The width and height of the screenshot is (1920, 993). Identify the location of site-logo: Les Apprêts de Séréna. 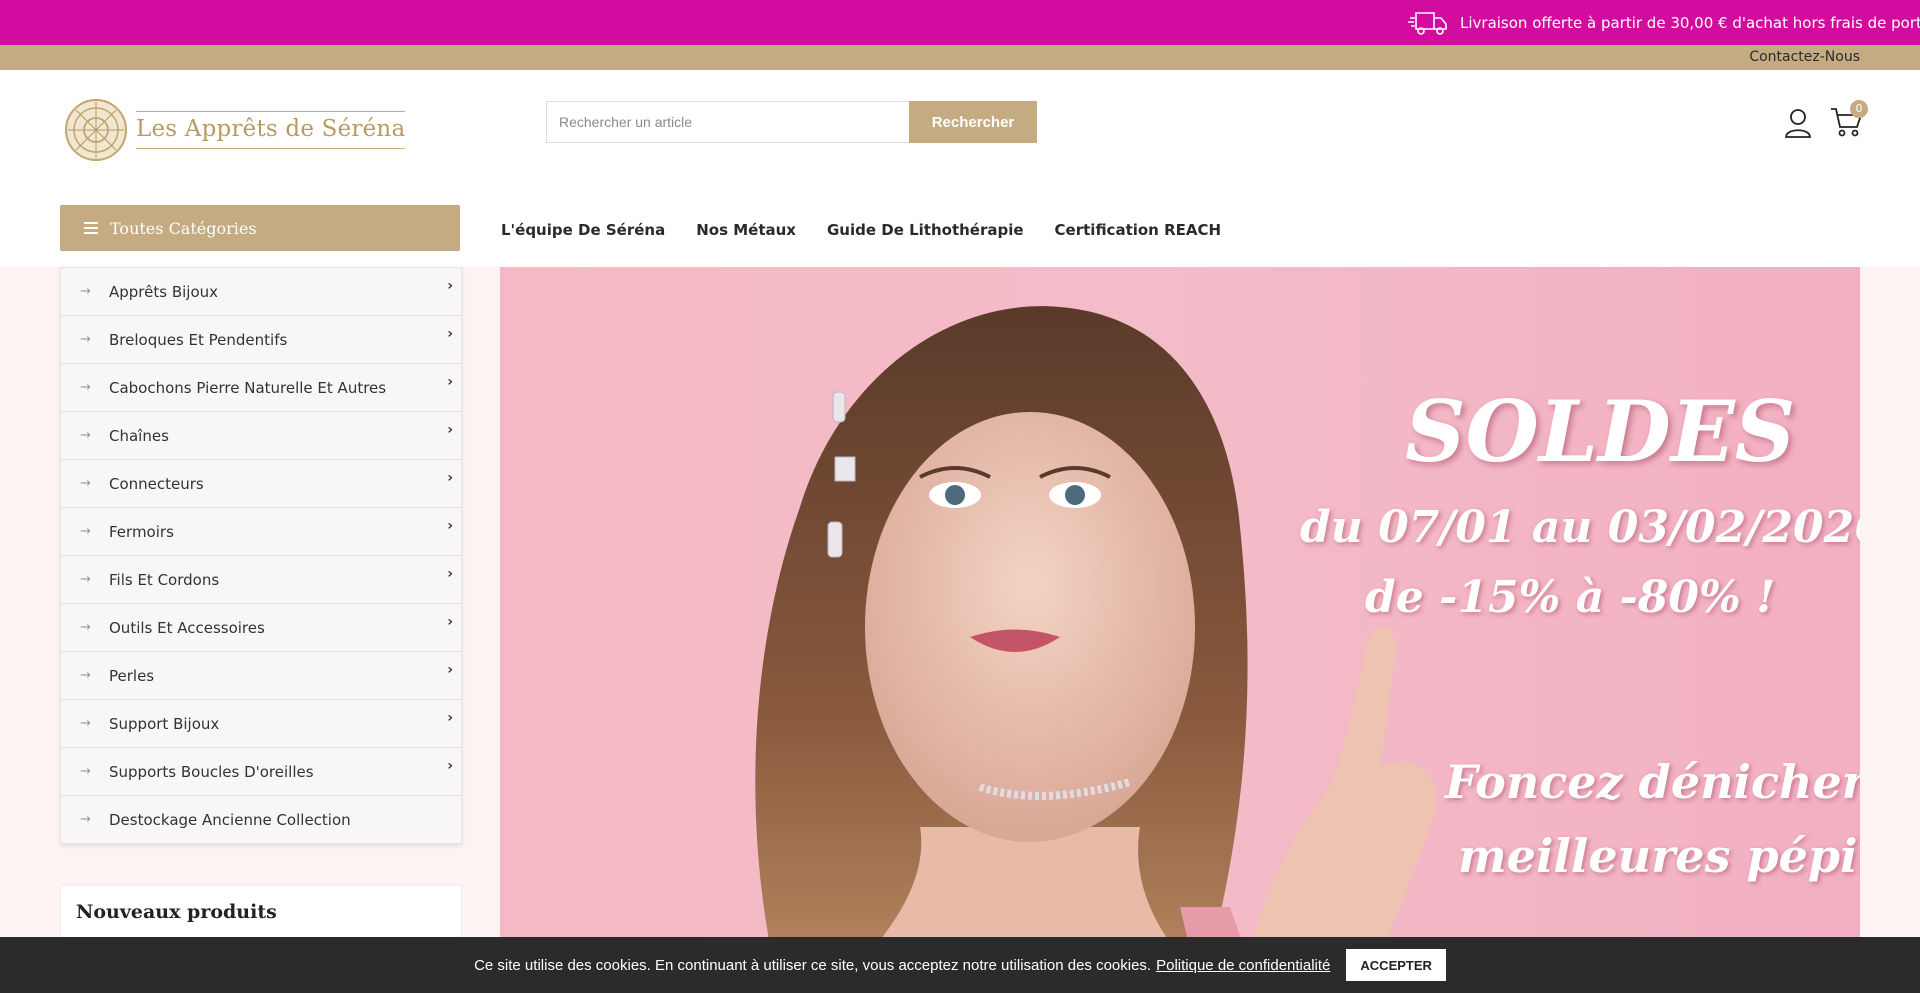
(235, 130).